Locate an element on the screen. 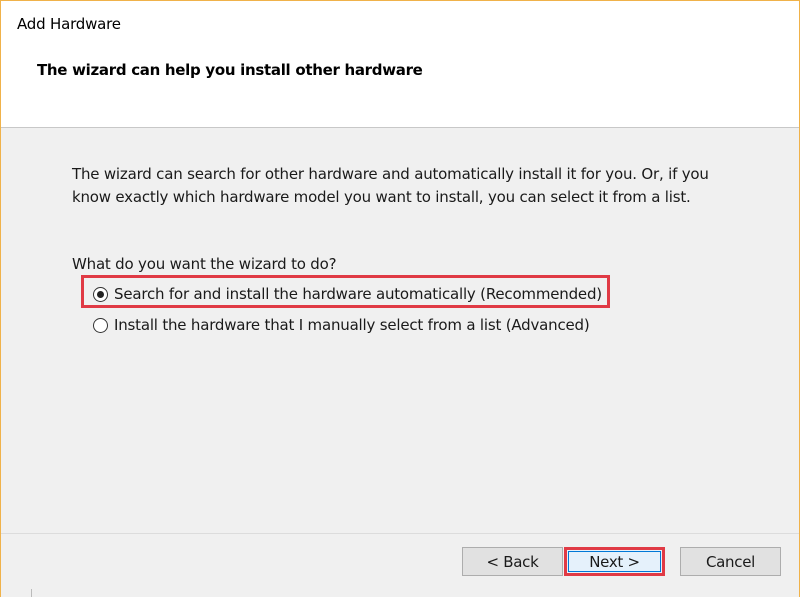 The width and height of the screenshot is (800, 597). footer-divider is located at coordinates (400, 533).